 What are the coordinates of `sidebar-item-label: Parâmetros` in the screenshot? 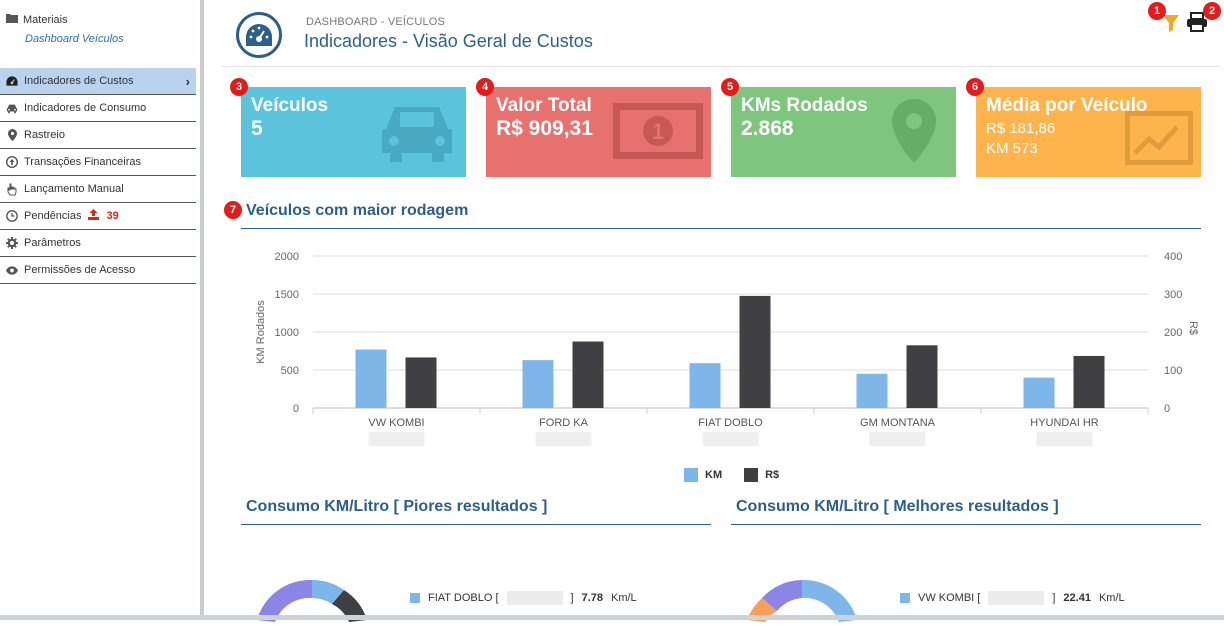 It's located at (52, 243).